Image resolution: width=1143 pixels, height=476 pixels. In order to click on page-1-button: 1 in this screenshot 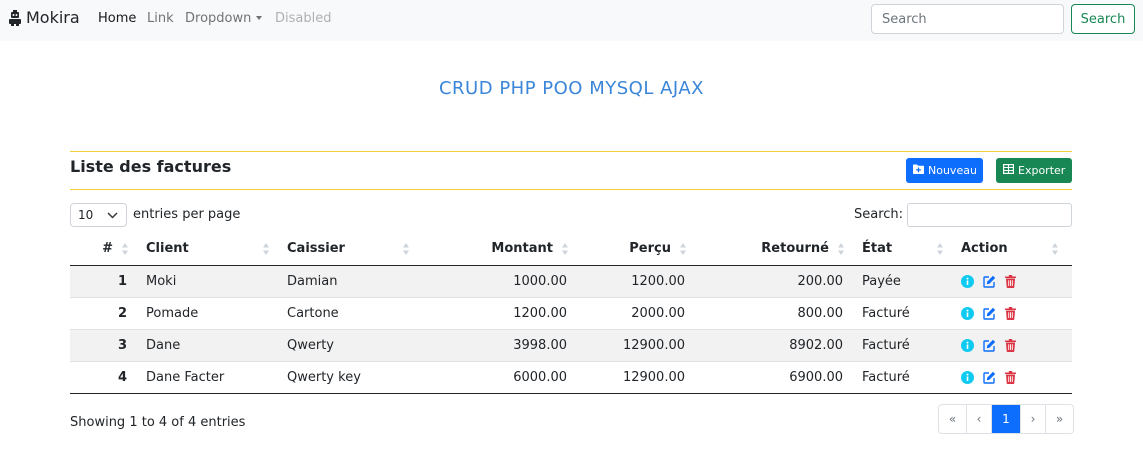, I will do `click(1006, 419)`.